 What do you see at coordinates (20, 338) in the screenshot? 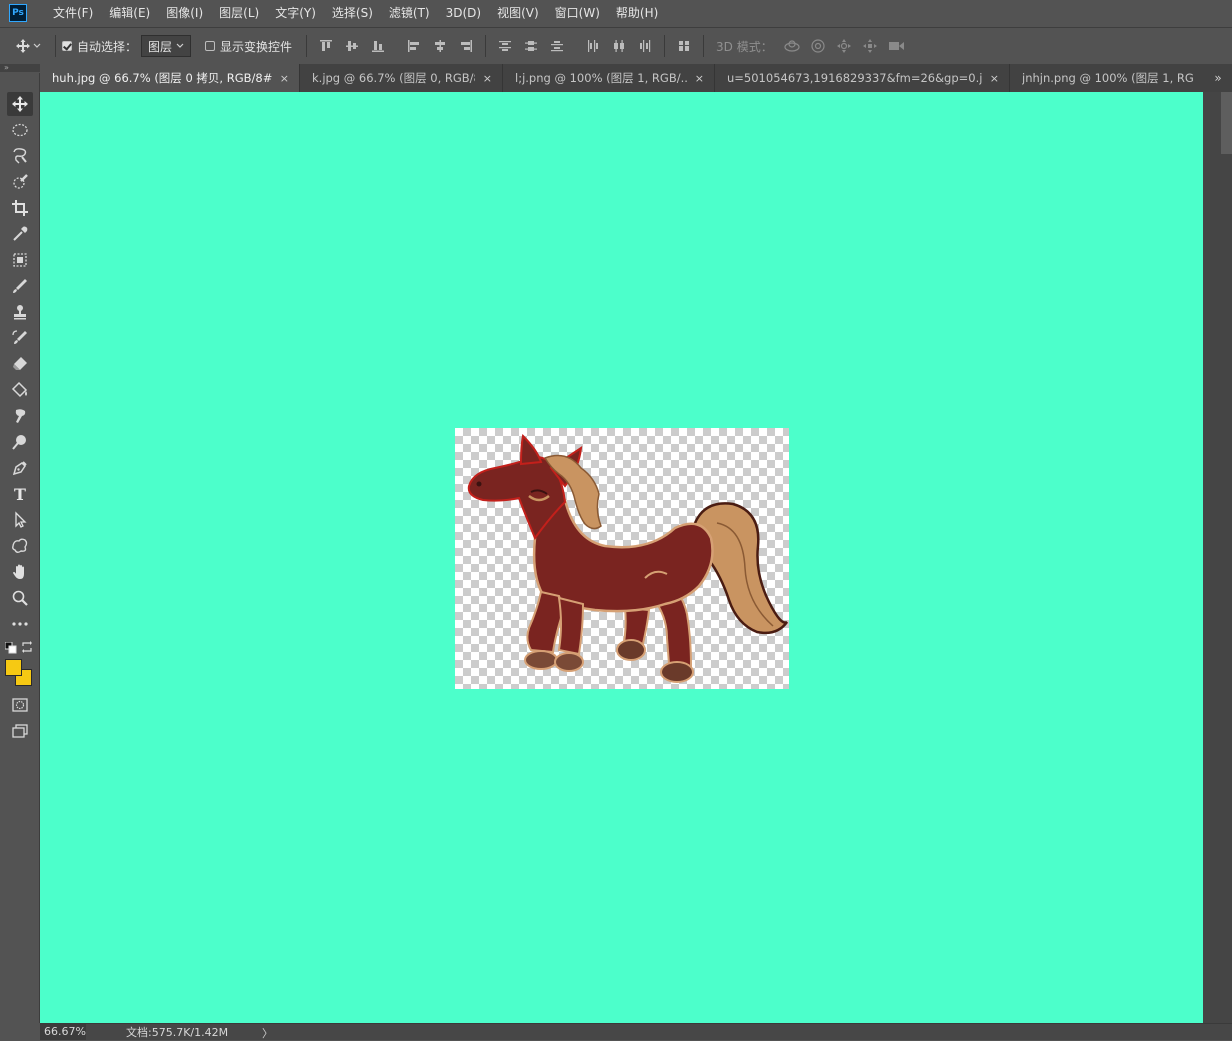
I see `history-brush-tool` at bounding box center [20, 338].